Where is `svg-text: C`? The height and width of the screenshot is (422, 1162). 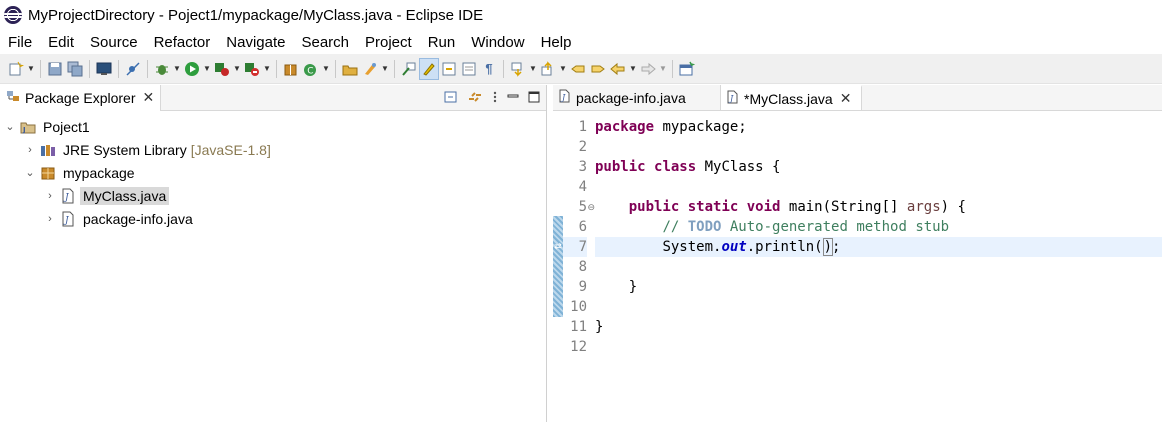
svg-text: C is located at coordinates (310, 71).